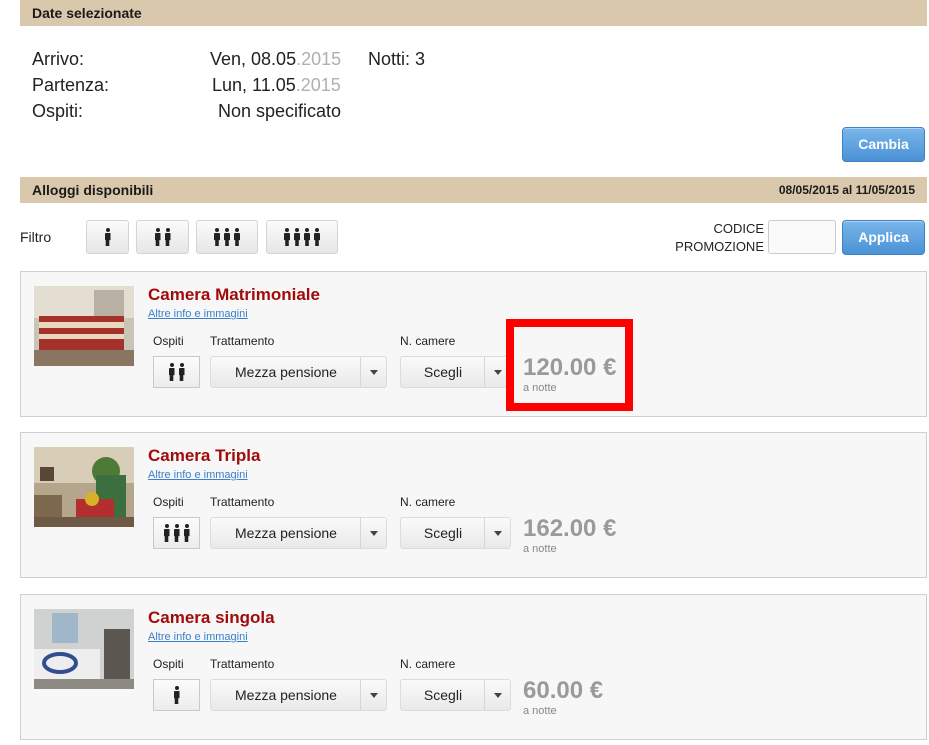 Image resolution: width=929 pixels, height=745 pixels. What do you see at coordinates (570, 367) in the screenshot?
I see `room-price: 120.00 €` at bounding box center [570, 367].